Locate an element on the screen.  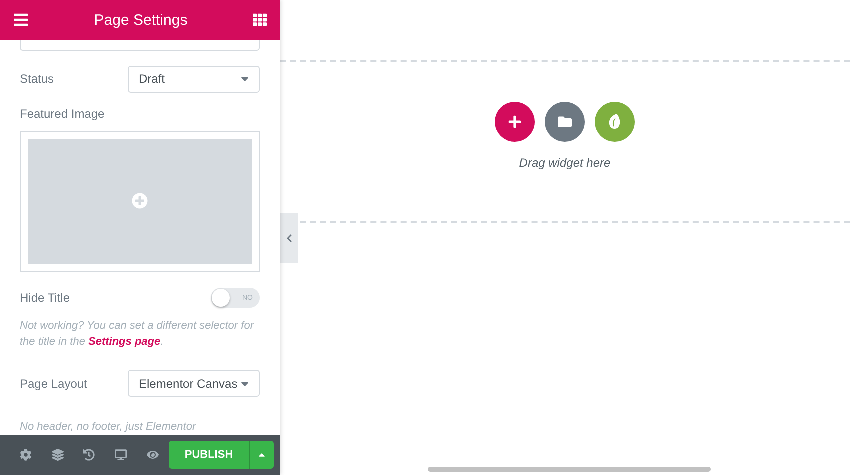
add-icon is located at coordinates (140, 201).